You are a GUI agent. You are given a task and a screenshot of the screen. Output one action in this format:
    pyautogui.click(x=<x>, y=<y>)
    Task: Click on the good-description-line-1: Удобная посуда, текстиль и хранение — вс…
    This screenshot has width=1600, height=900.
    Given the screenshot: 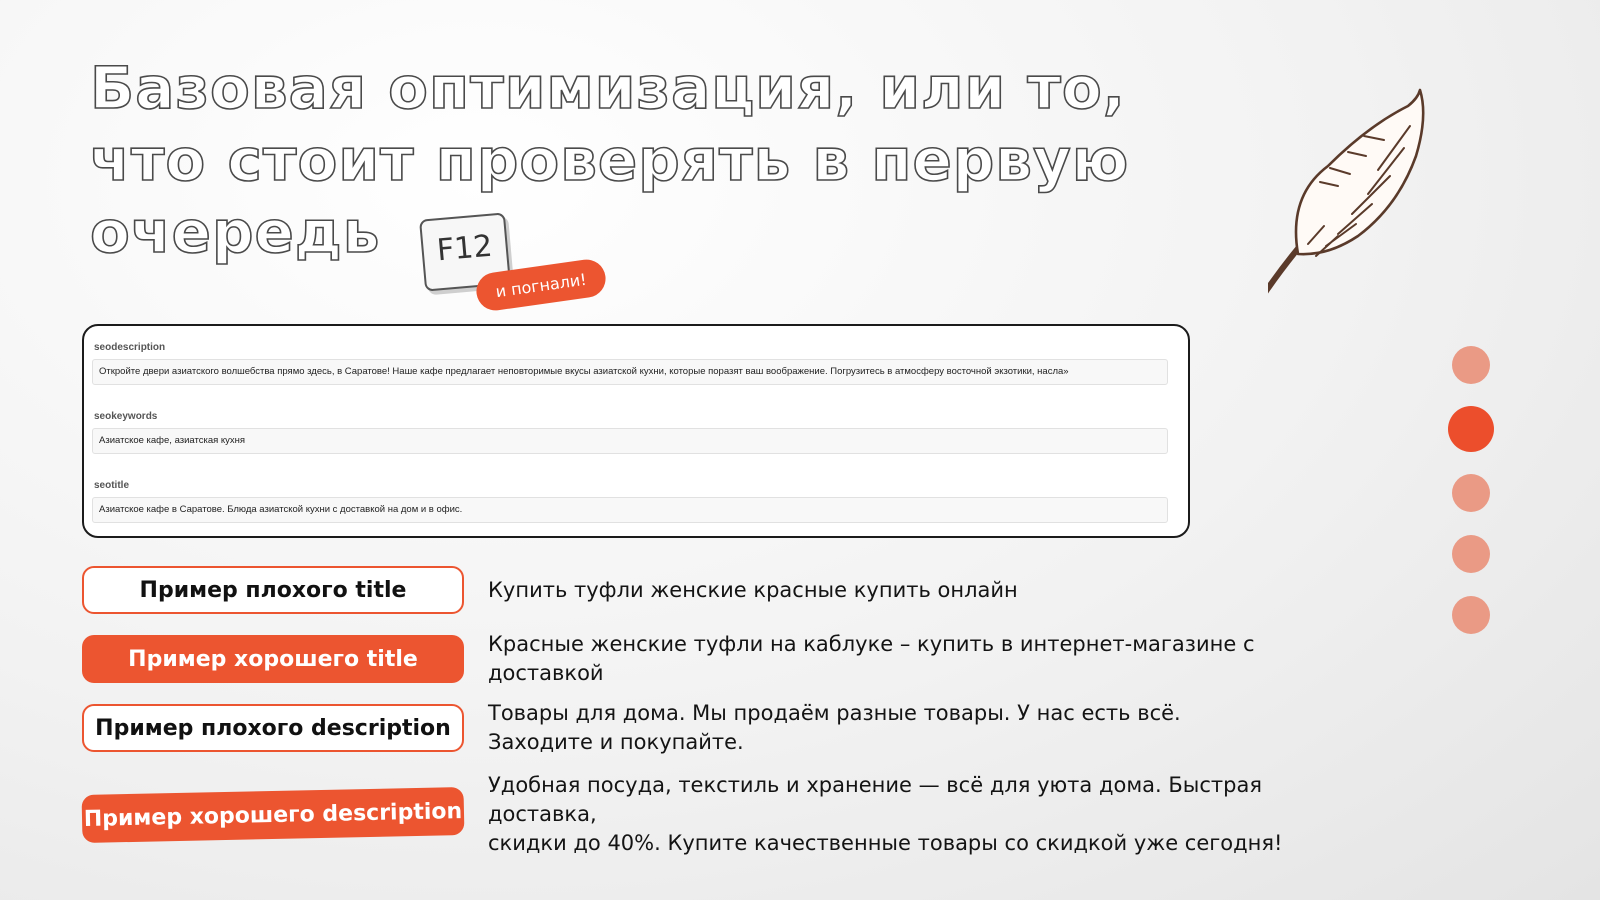 What is the action you would take?
    pyautogui.click(x=875, y=799)
    